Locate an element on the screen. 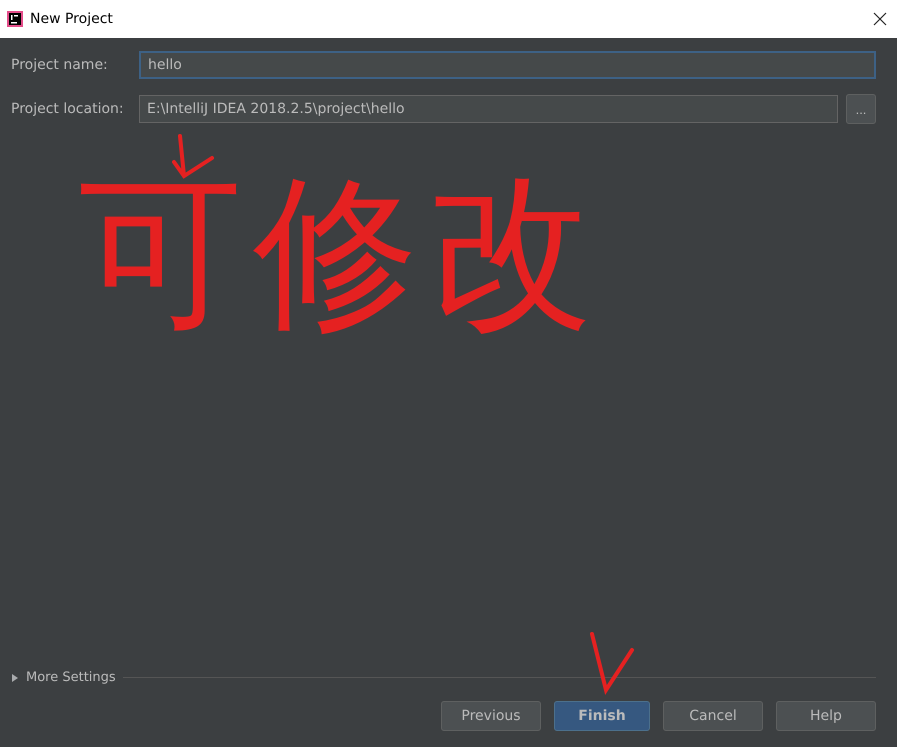 This screenshot has width=897, height=747. field-label: Project location: is located at coordinates (68, 109).